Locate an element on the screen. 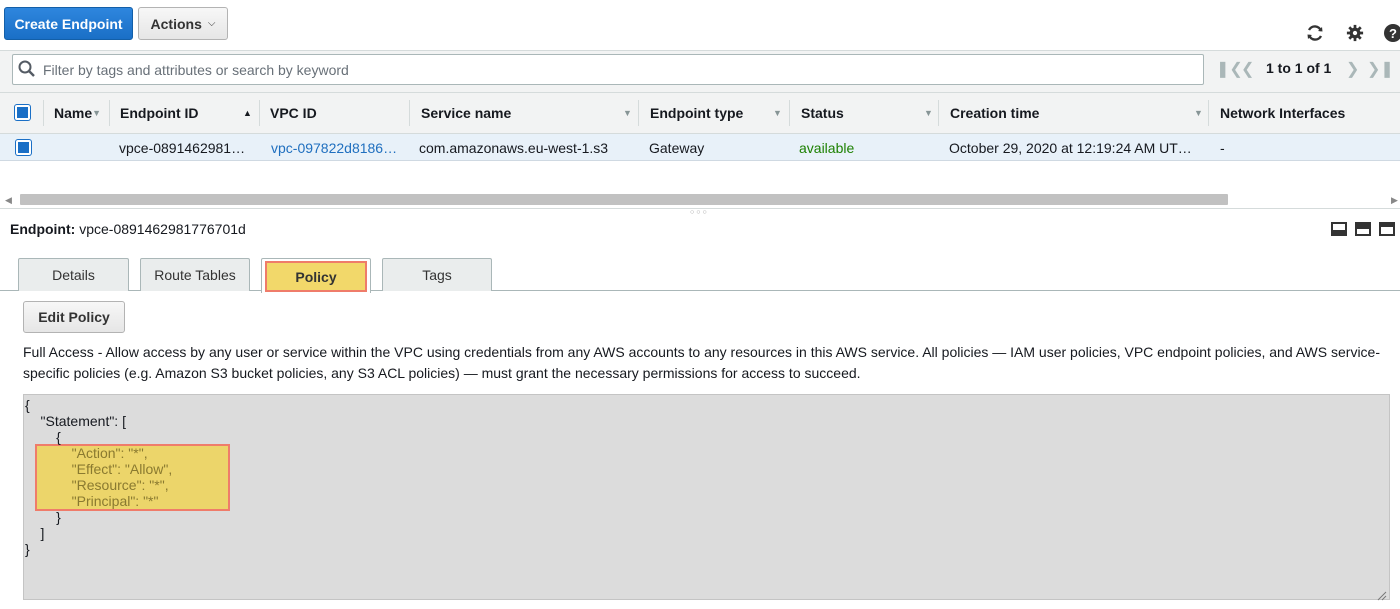  cell-endpoint-type: Gateway is located at coordinates (677, 147).